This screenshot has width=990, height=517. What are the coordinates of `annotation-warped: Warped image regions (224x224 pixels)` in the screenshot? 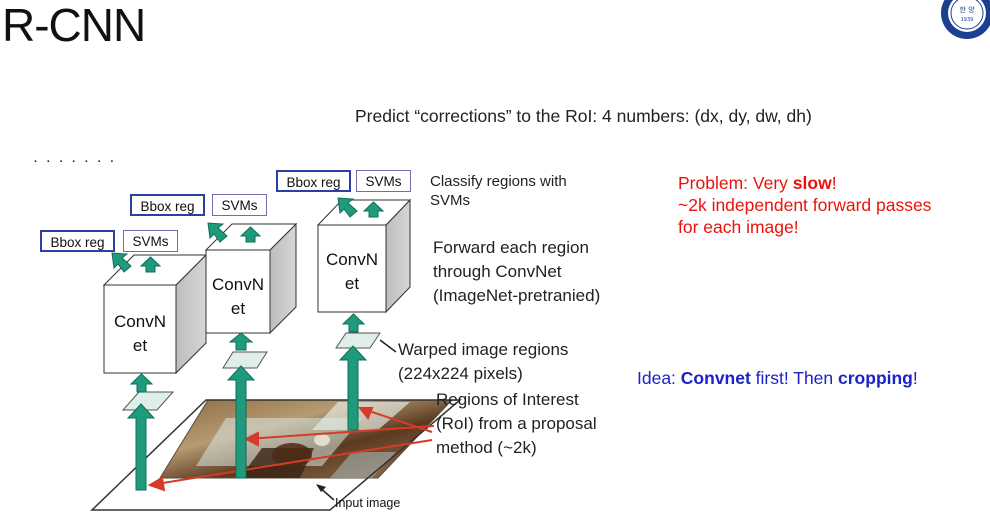 It's located at (483, 361).